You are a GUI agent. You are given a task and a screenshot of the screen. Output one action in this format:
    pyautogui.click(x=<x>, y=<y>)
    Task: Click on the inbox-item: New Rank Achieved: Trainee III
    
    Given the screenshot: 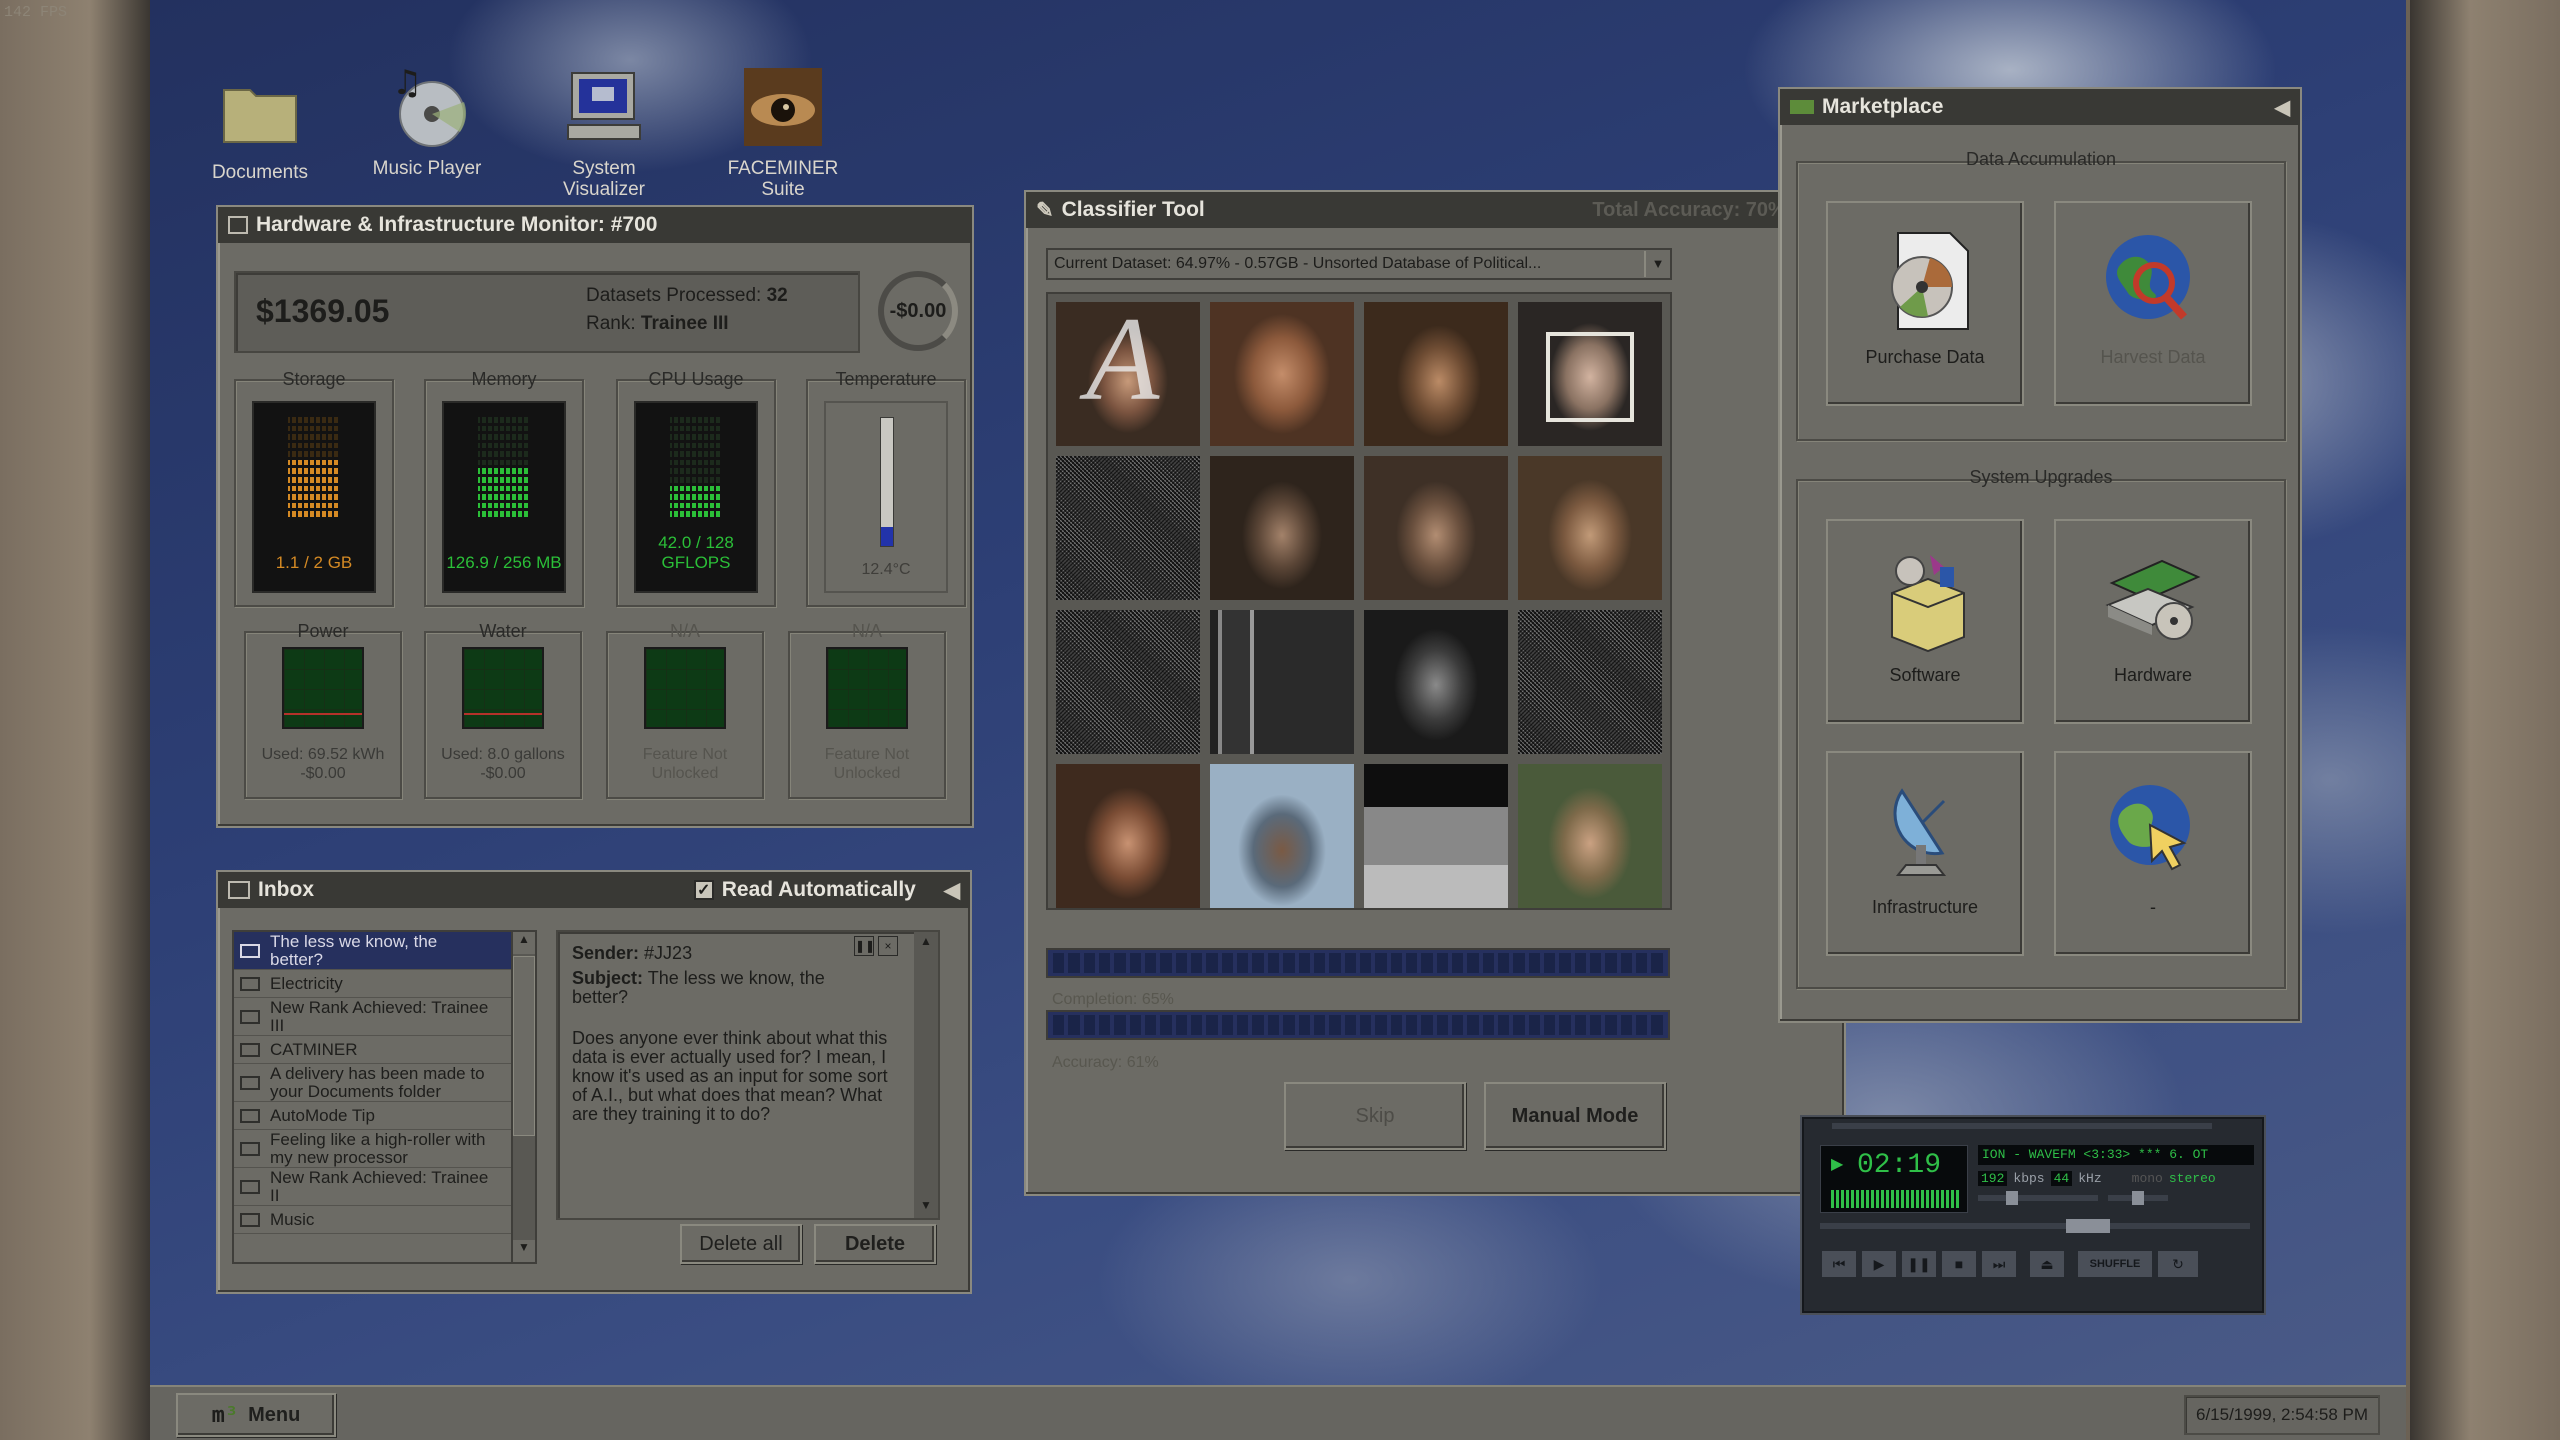 What is the action you would take?
    pyautogui.click(x=384, y=1017)
    